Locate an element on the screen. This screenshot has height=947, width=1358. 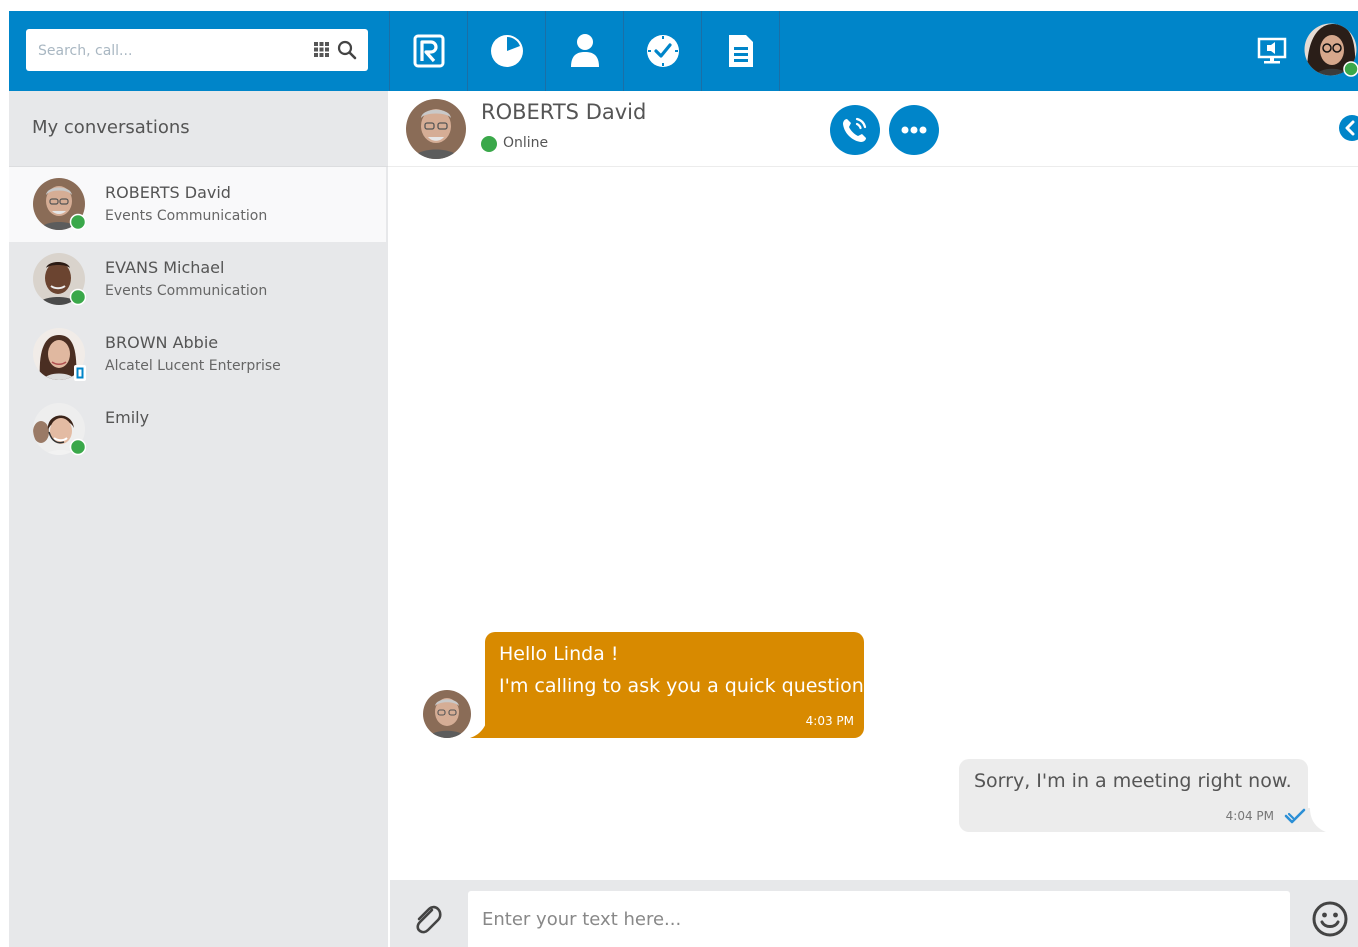
message-text: I'm calling to ask you a quick question is located at coordinates (681, 686).